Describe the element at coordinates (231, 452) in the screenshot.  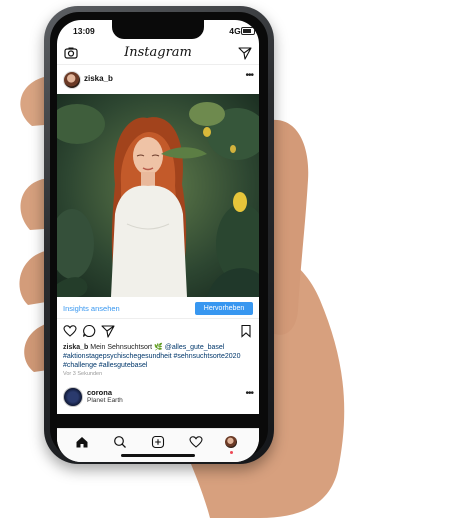
I see `notification-dot` at that location.